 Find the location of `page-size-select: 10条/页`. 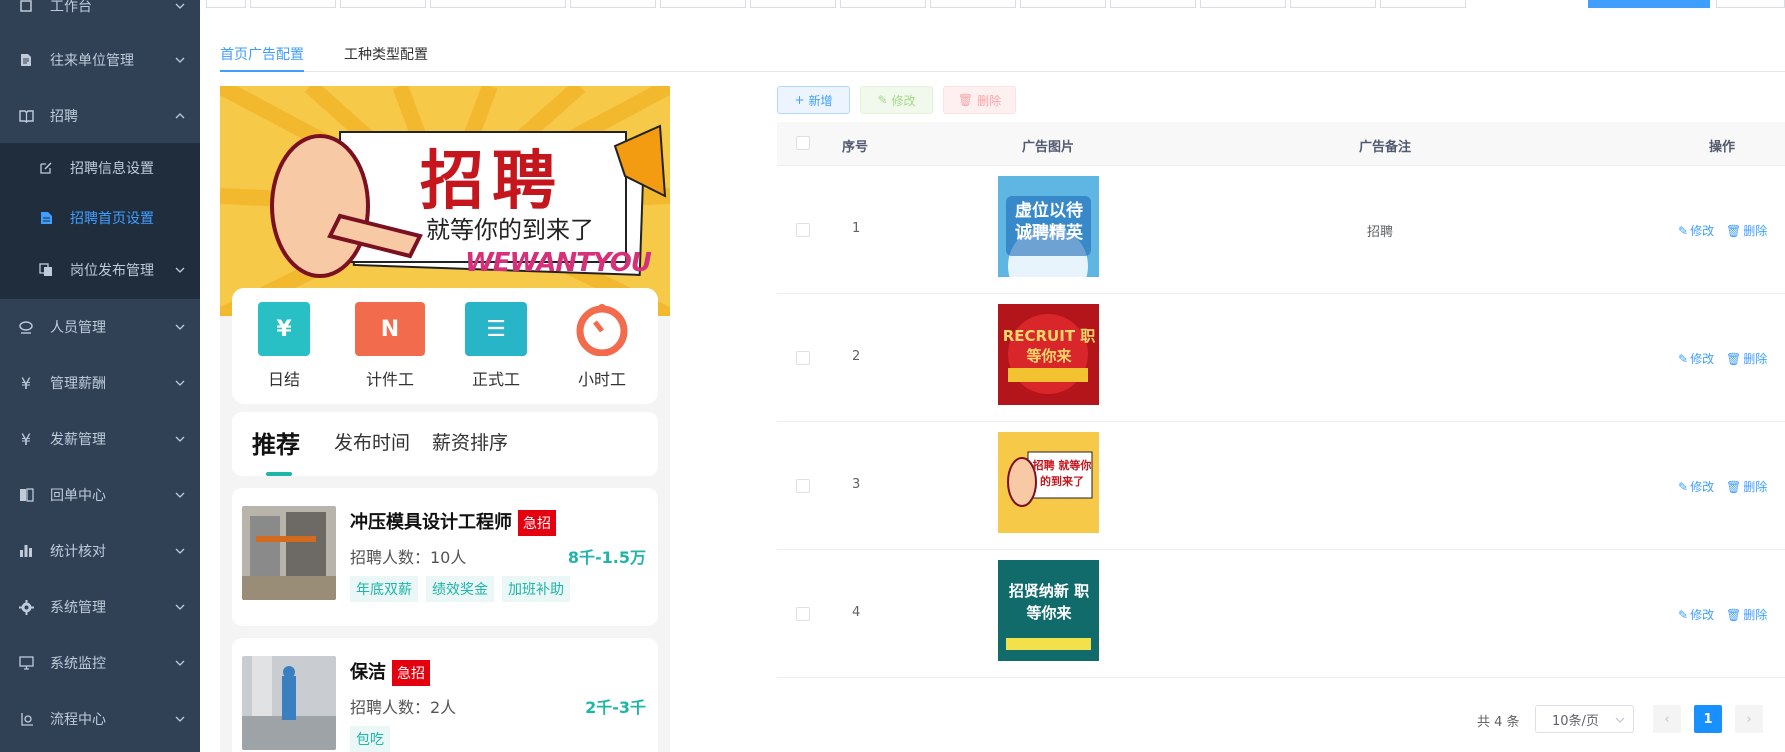

page-size-select: 10条/页 is located at coordinates (1584, 719).